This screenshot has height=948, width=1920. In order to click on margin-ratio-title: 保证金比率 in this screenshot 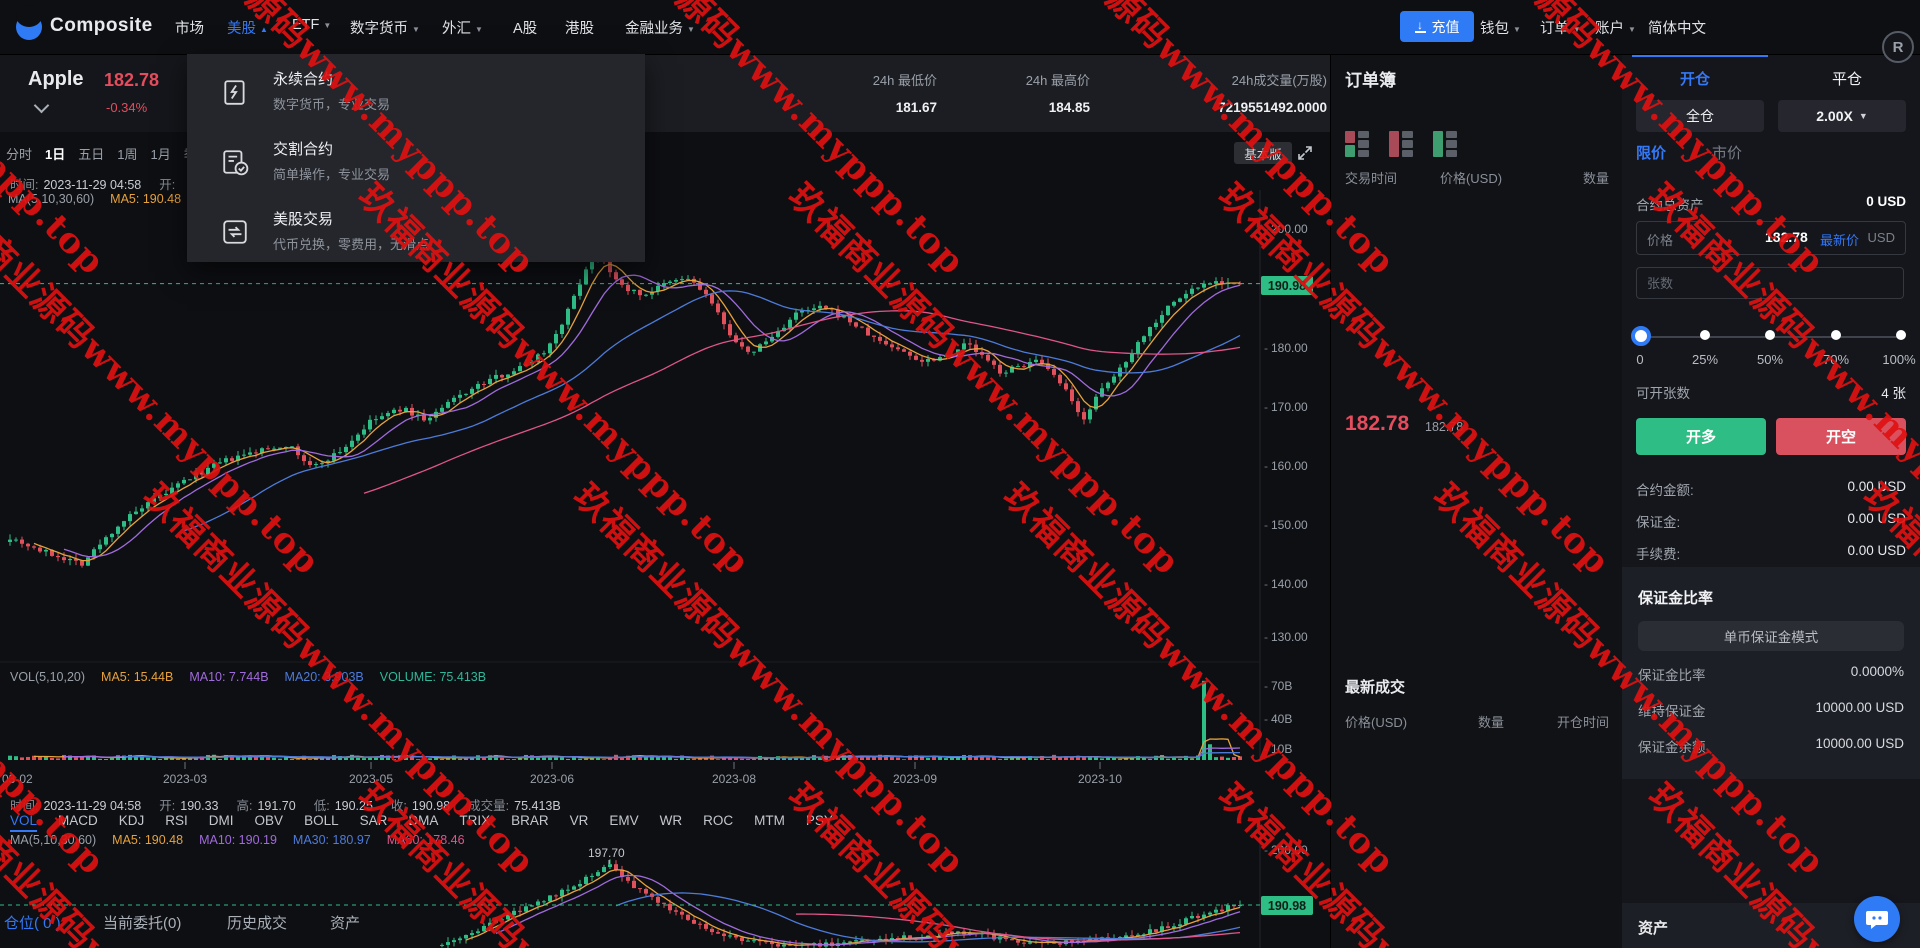, I will do `click(1676, 598)`.